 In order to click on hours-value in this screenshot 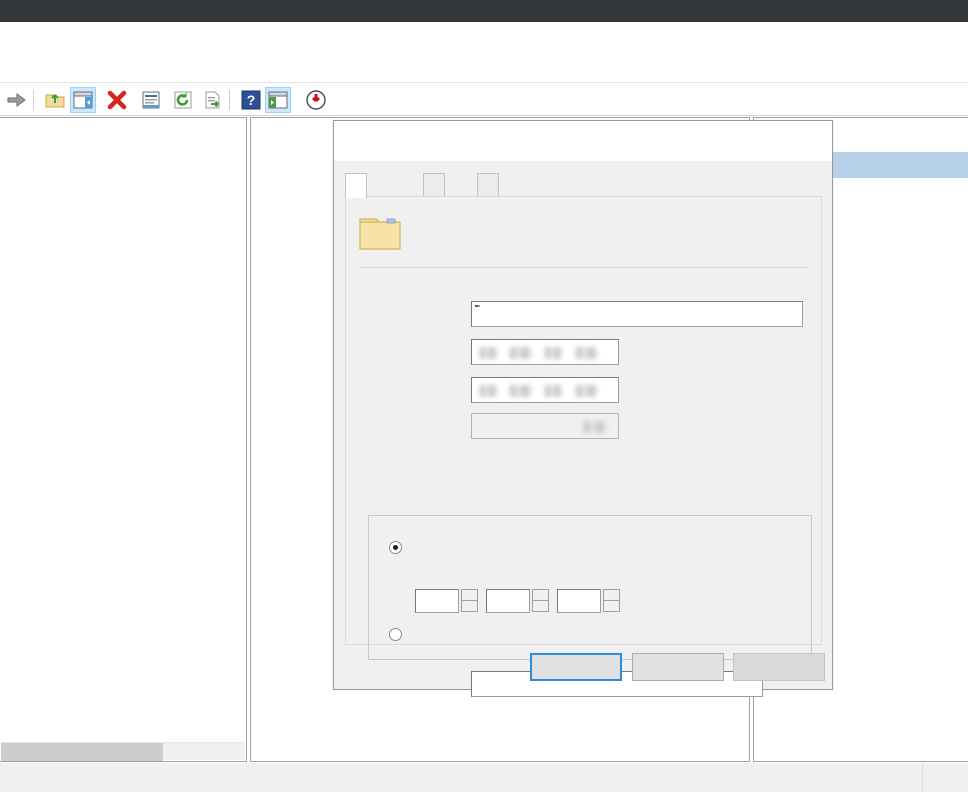, I will do `click(508, 601)`.